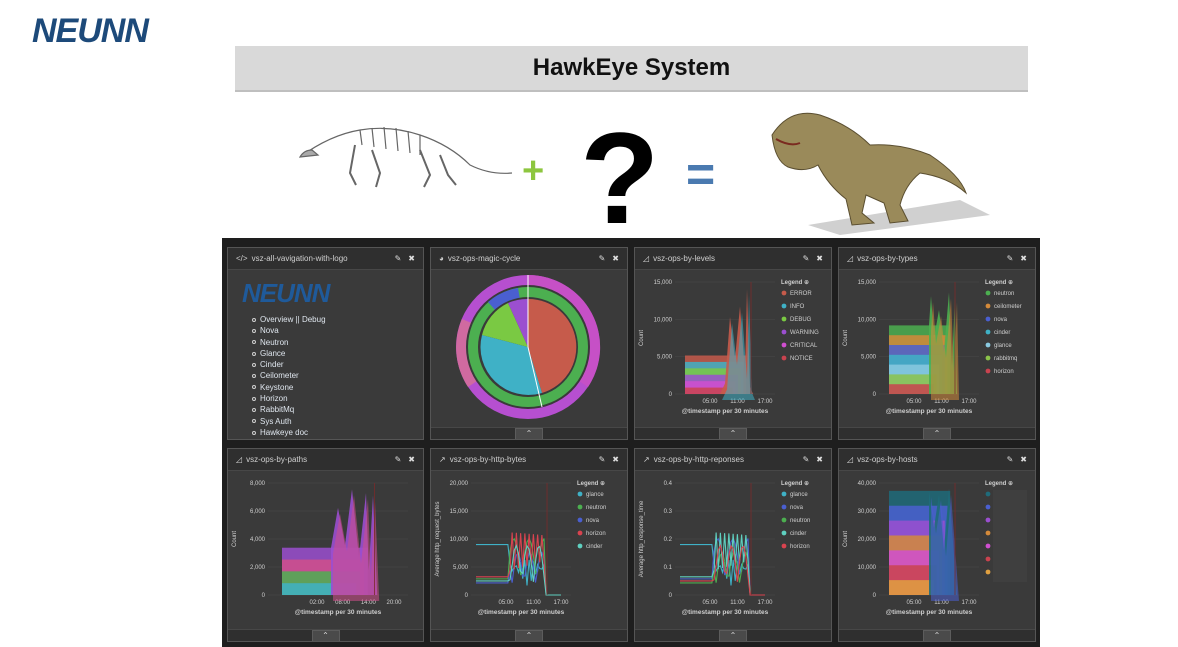  I want to click on legend-item: WARNING, so click(804, 333).